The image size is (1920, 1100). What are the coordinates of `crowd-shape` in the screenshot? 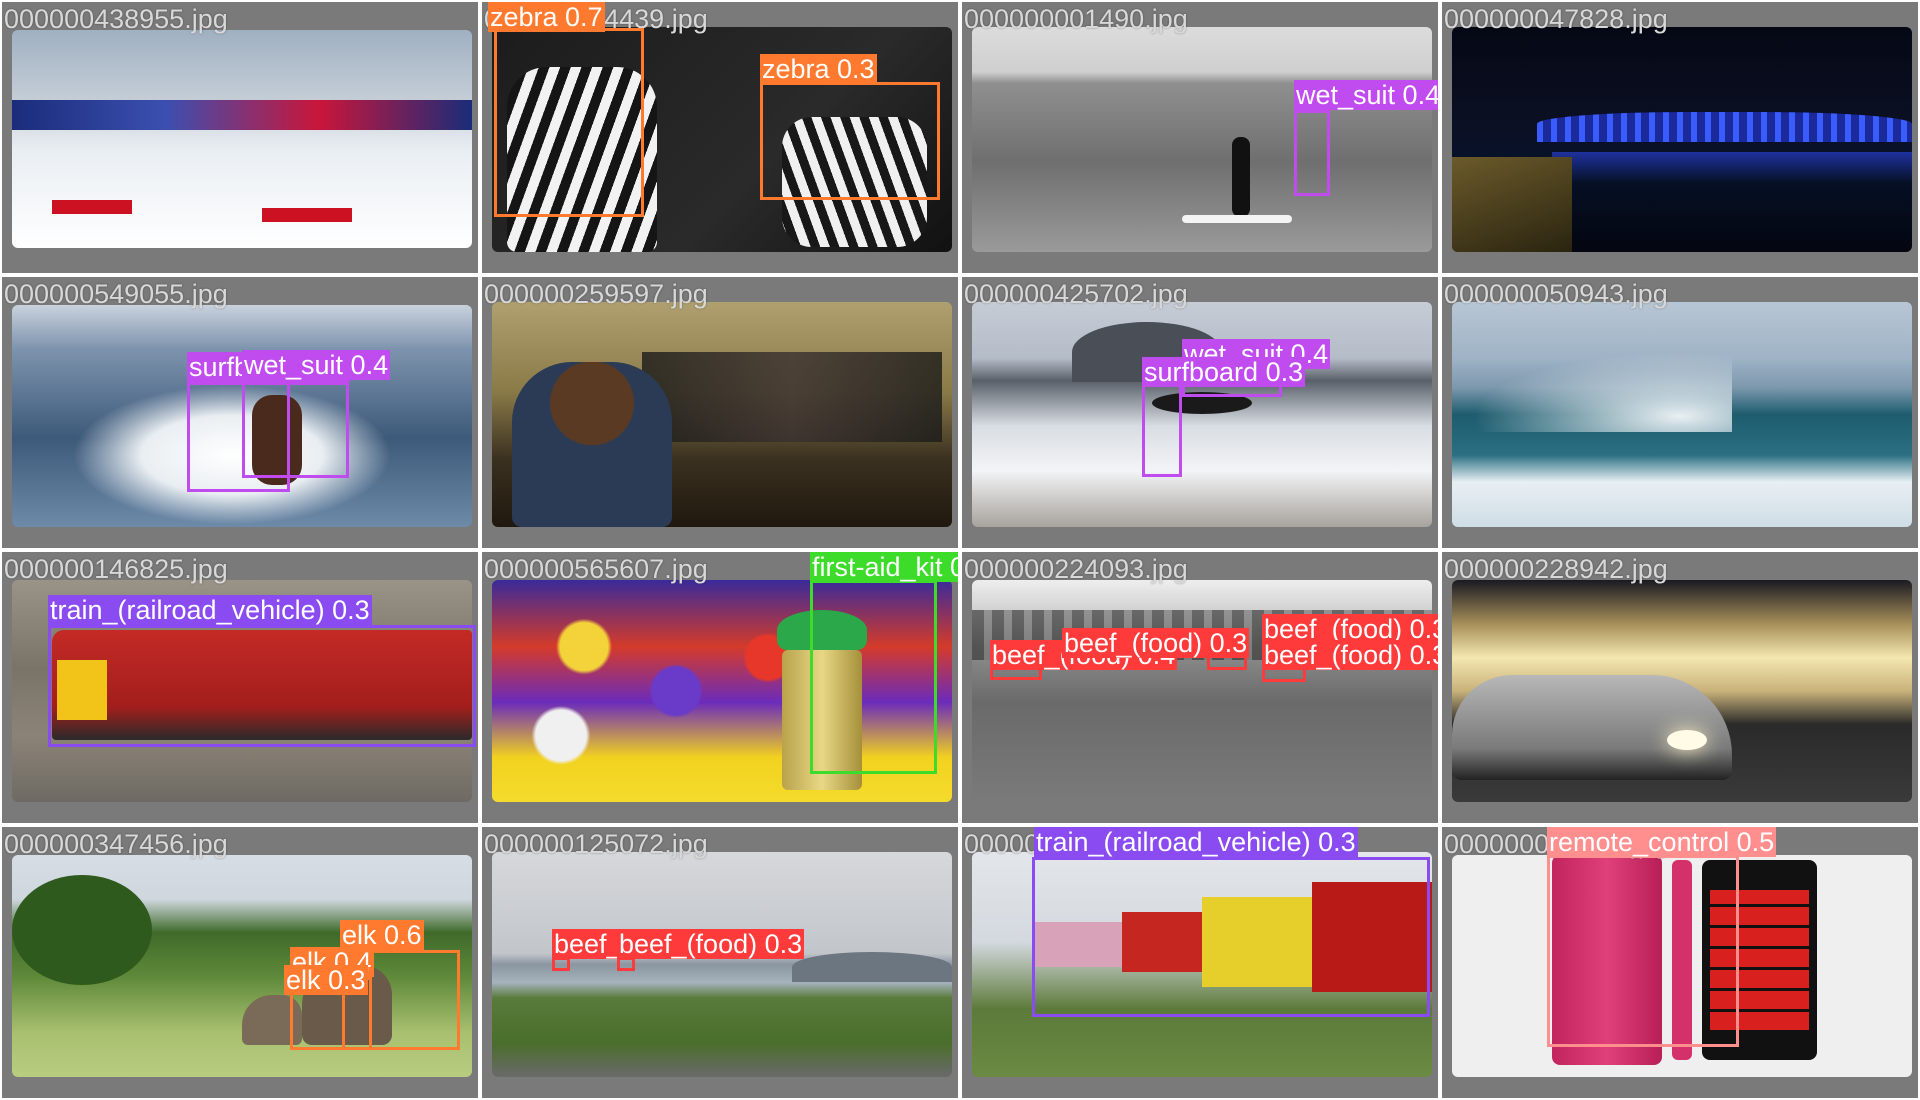 It's located at (792, 397).